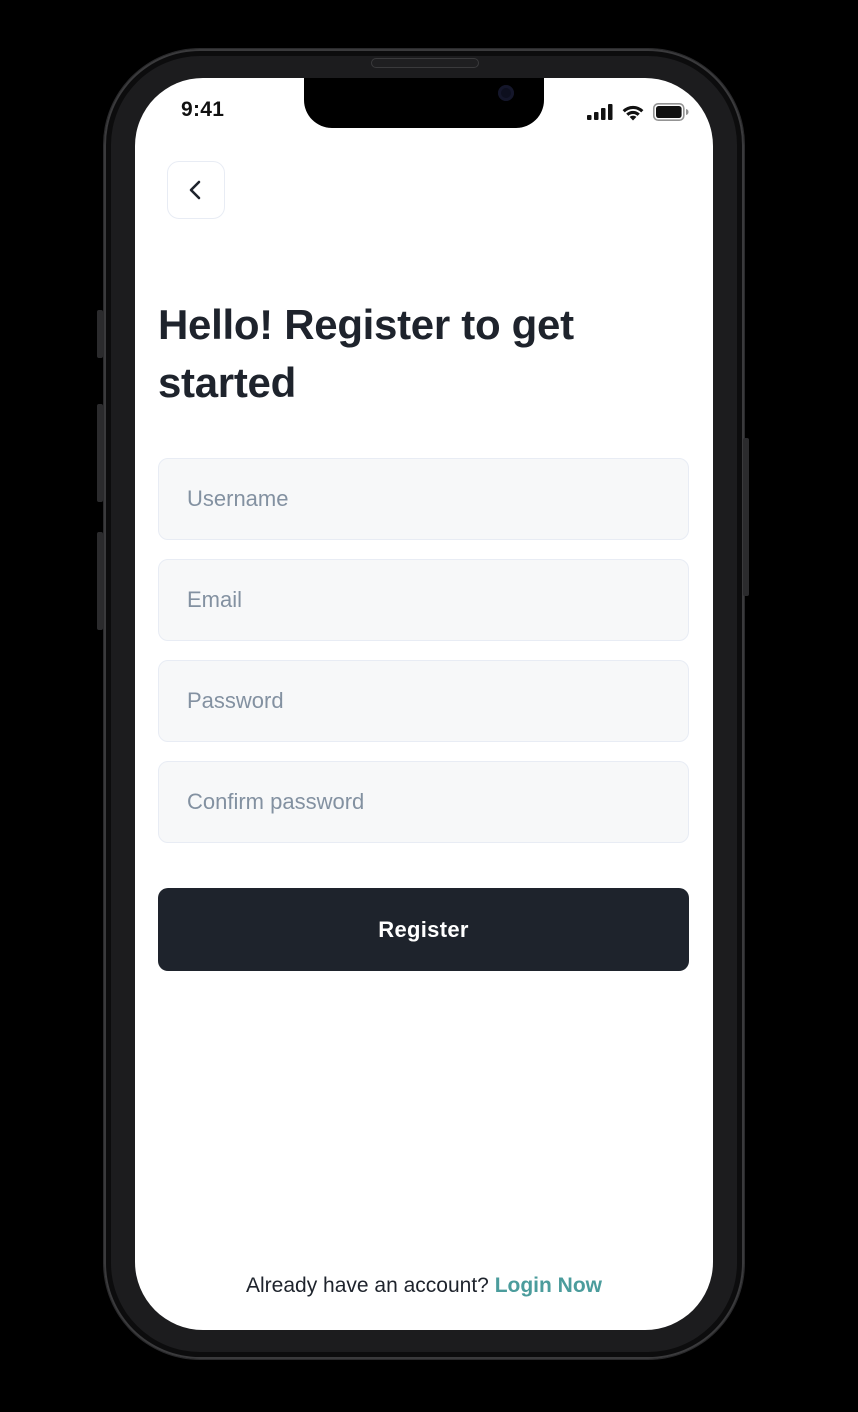 The width and height of the screenshot is (858, 1412). Describe the element at coordinates (423, 600) in the screenshot. I see `email-field` at that location.